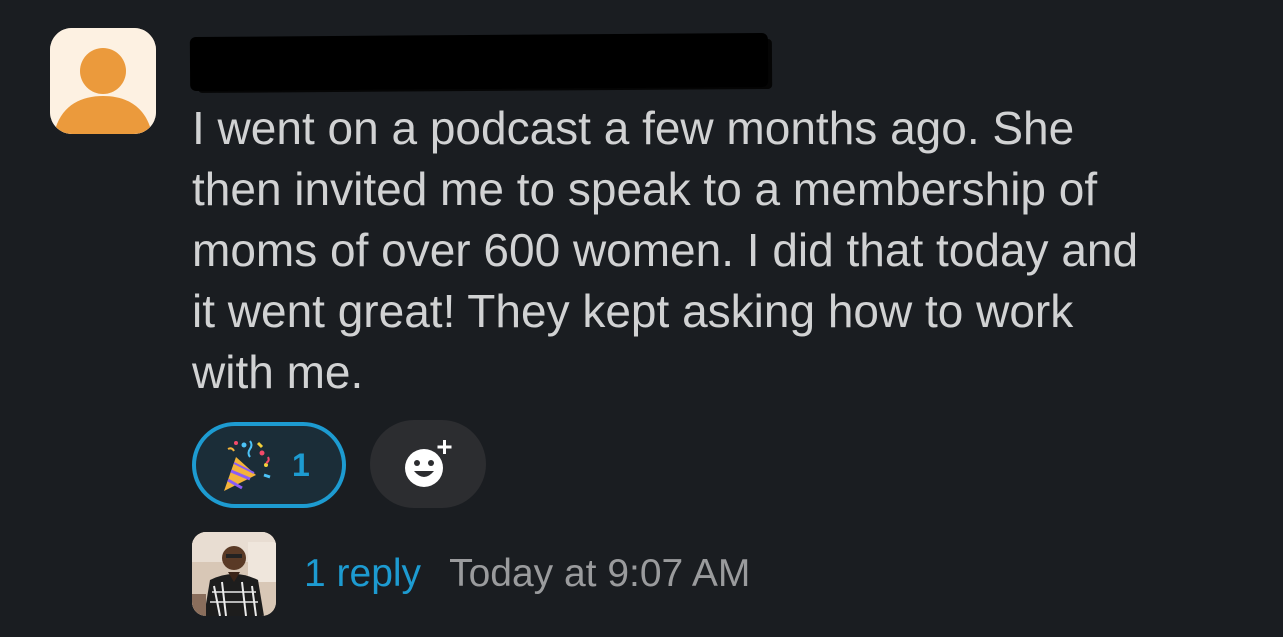 The width and height of the screenshot is (1283, 637). I want to click on reply-timestamp: Today at 9:07 AM, so click(600, 573).